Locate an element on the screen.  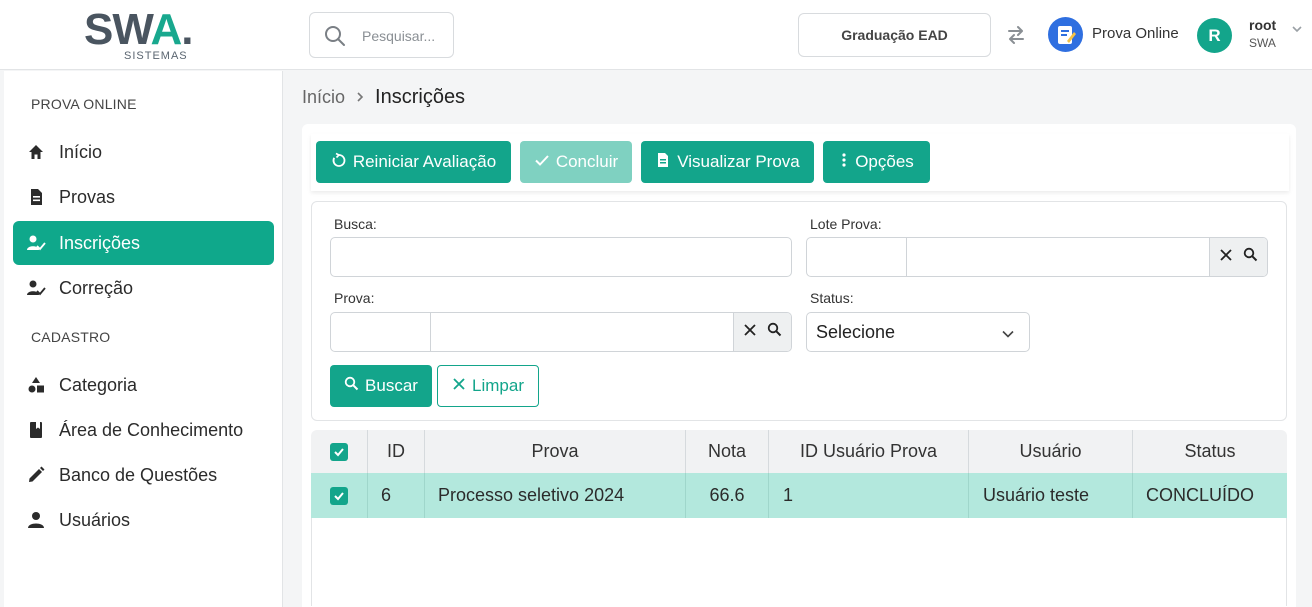
restart-evaluation-button: Reiniciar Avaliação is located at coordinates (413, 162).